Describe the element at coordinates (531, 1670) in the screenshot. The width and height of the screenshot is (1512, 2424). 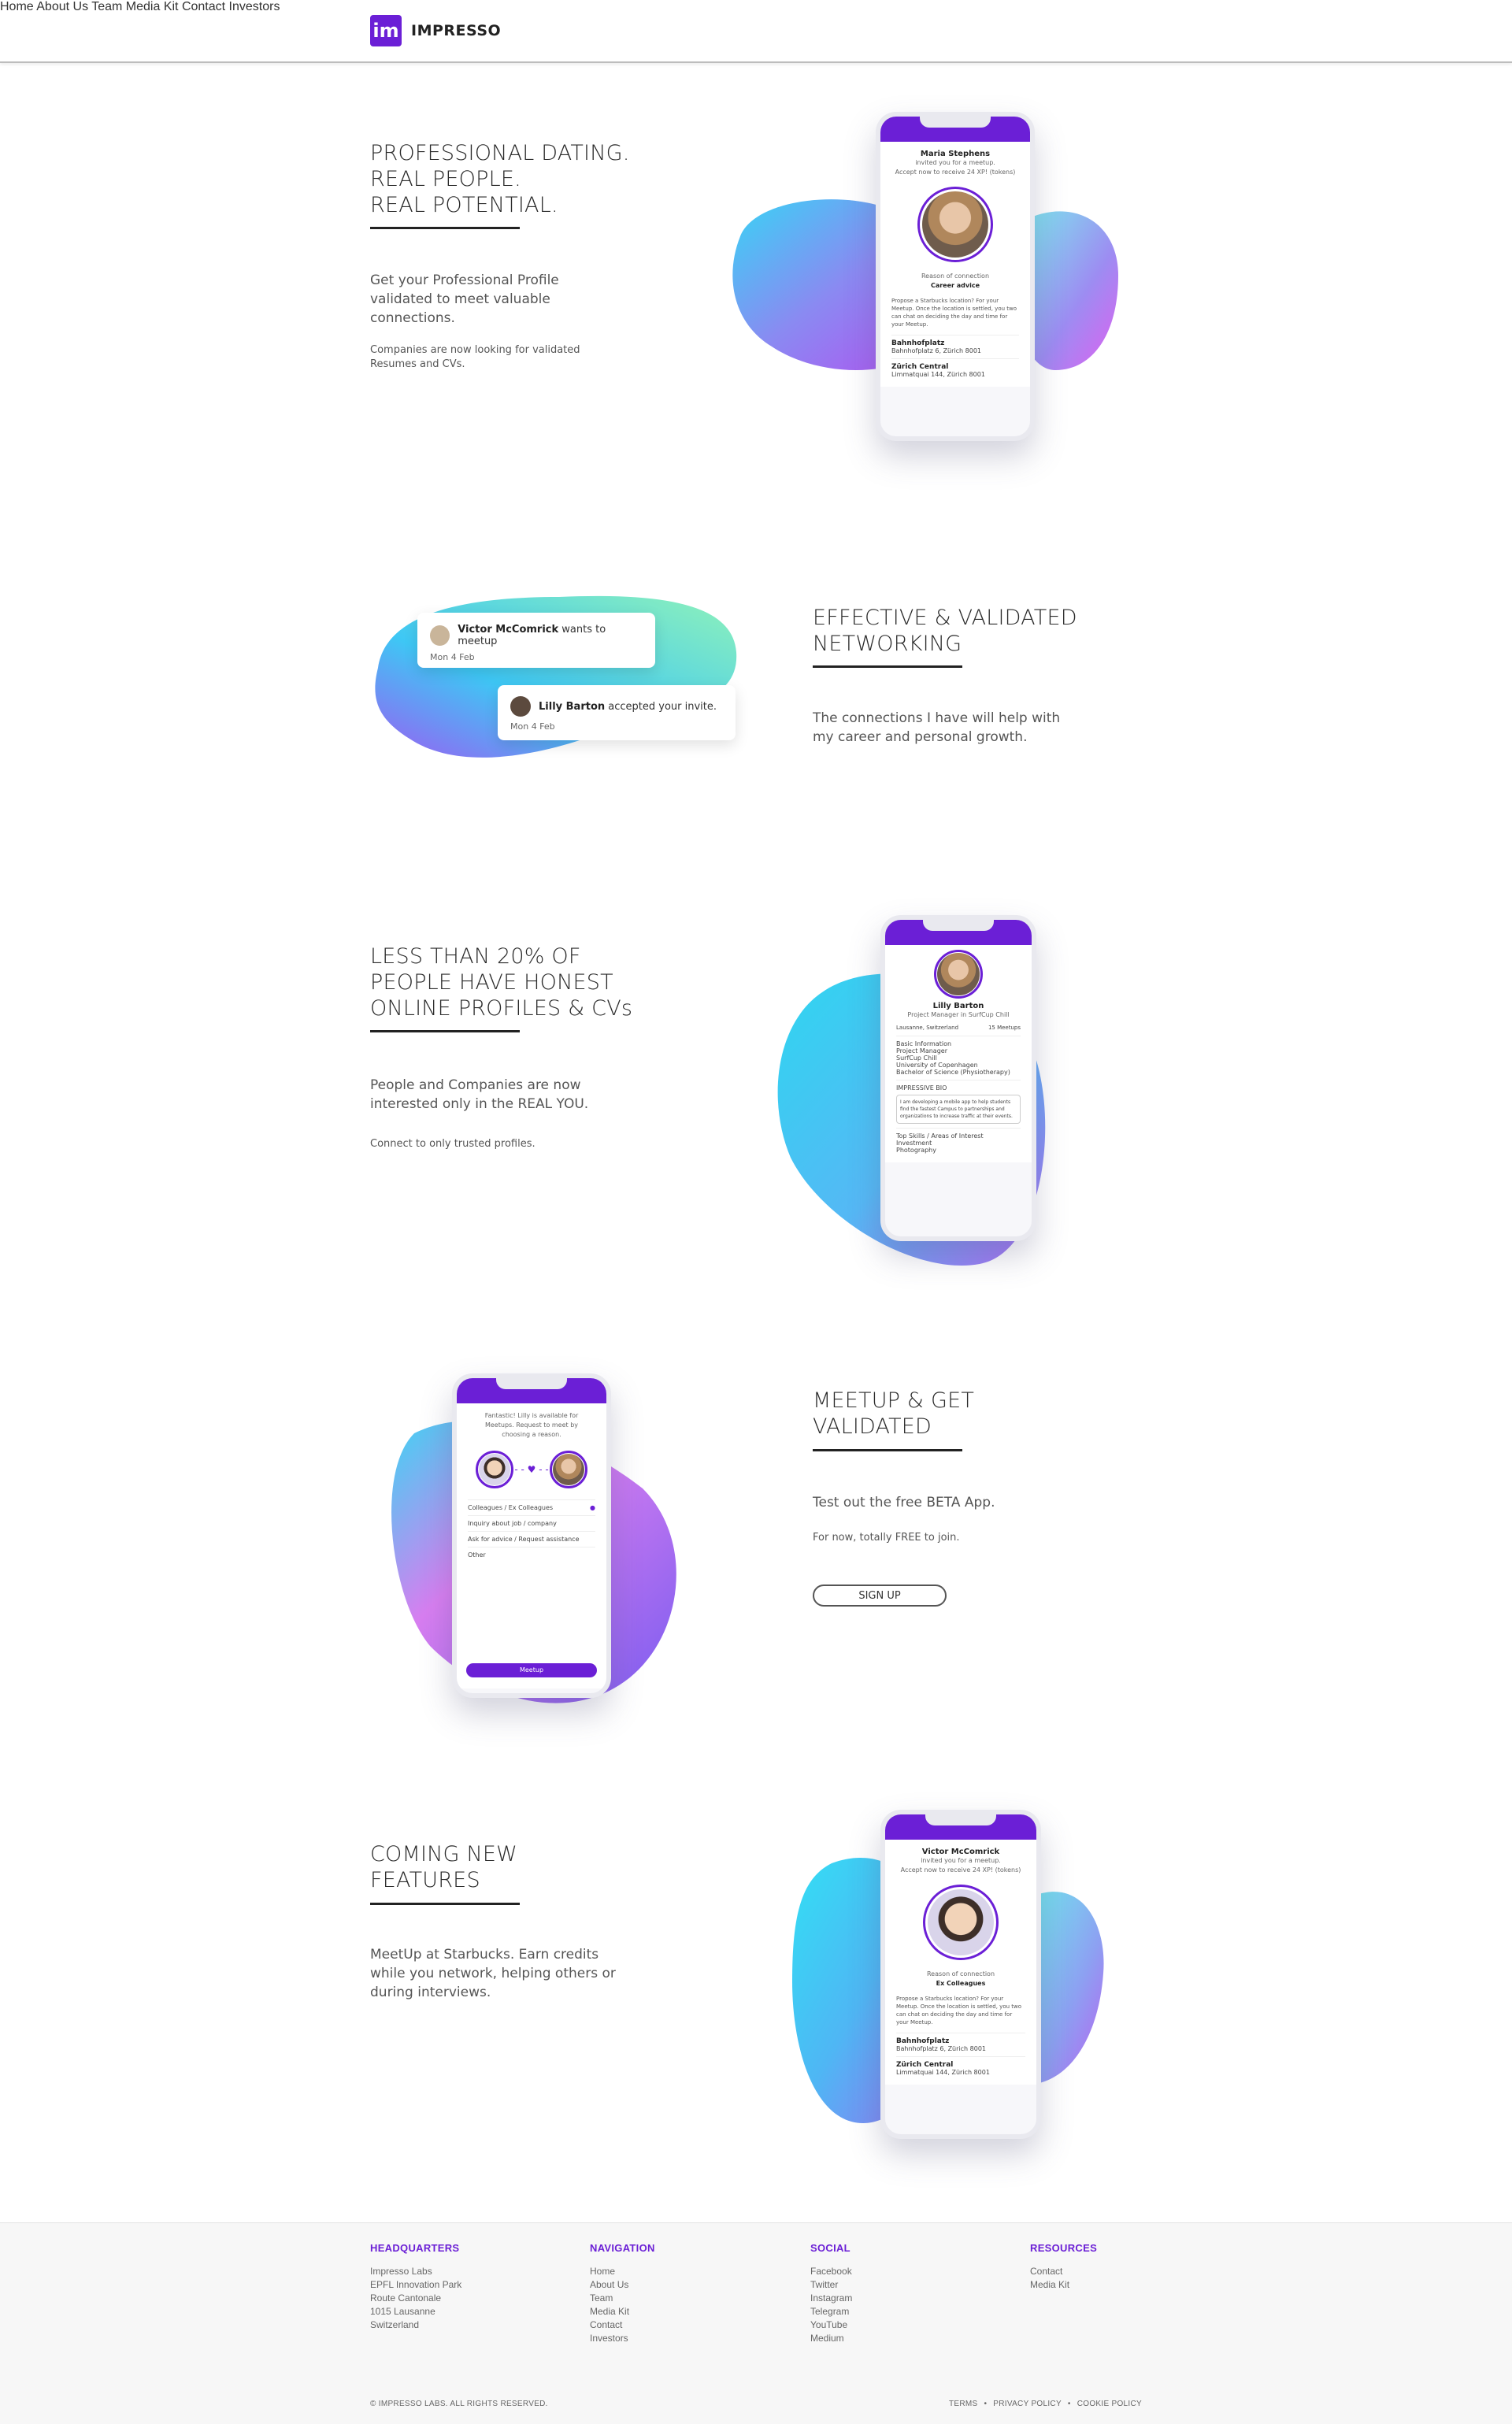
I see `meetup-button: Meetup` at that location.